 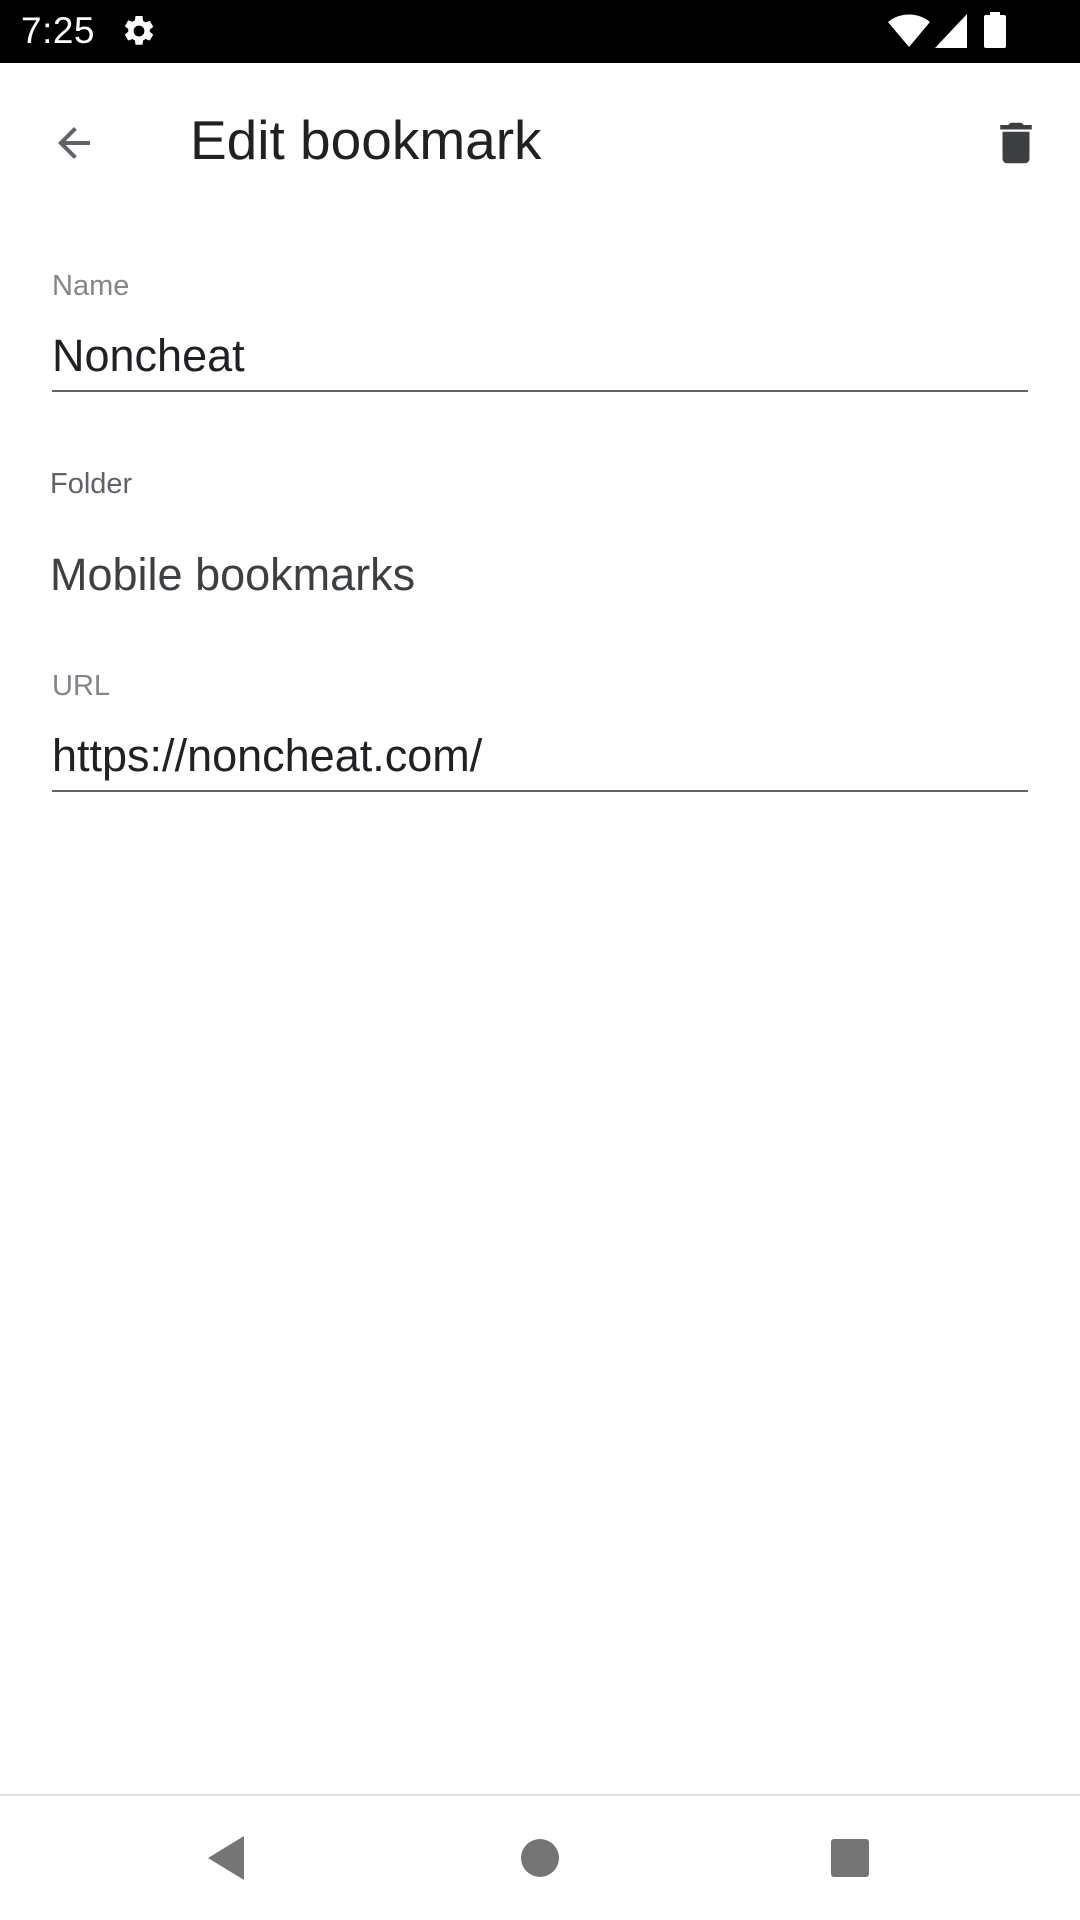 What do you see at coordinates (951, 31) in the screenshot?
I see `signal-icon` at bounding box center [951, 31].